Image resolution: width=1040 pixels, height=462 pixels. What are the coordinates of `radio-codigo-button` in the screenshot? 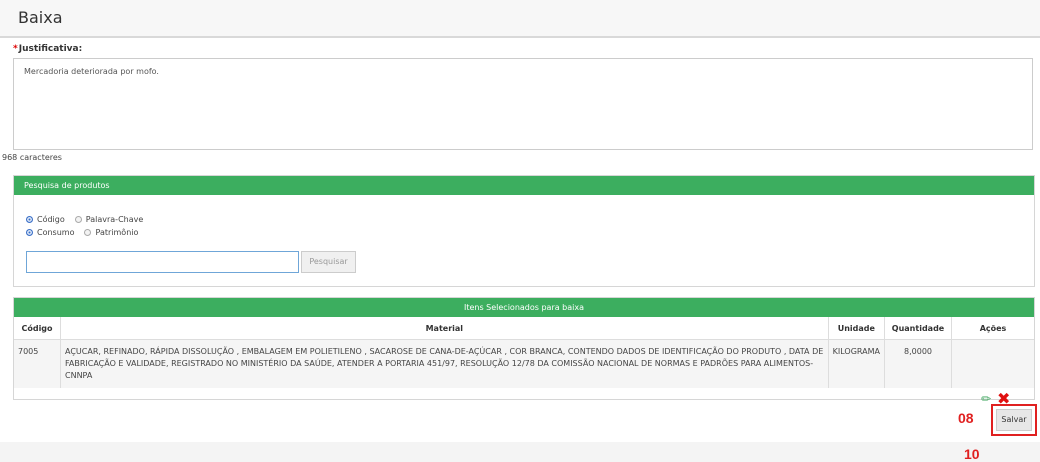 It's located at (29, 219).